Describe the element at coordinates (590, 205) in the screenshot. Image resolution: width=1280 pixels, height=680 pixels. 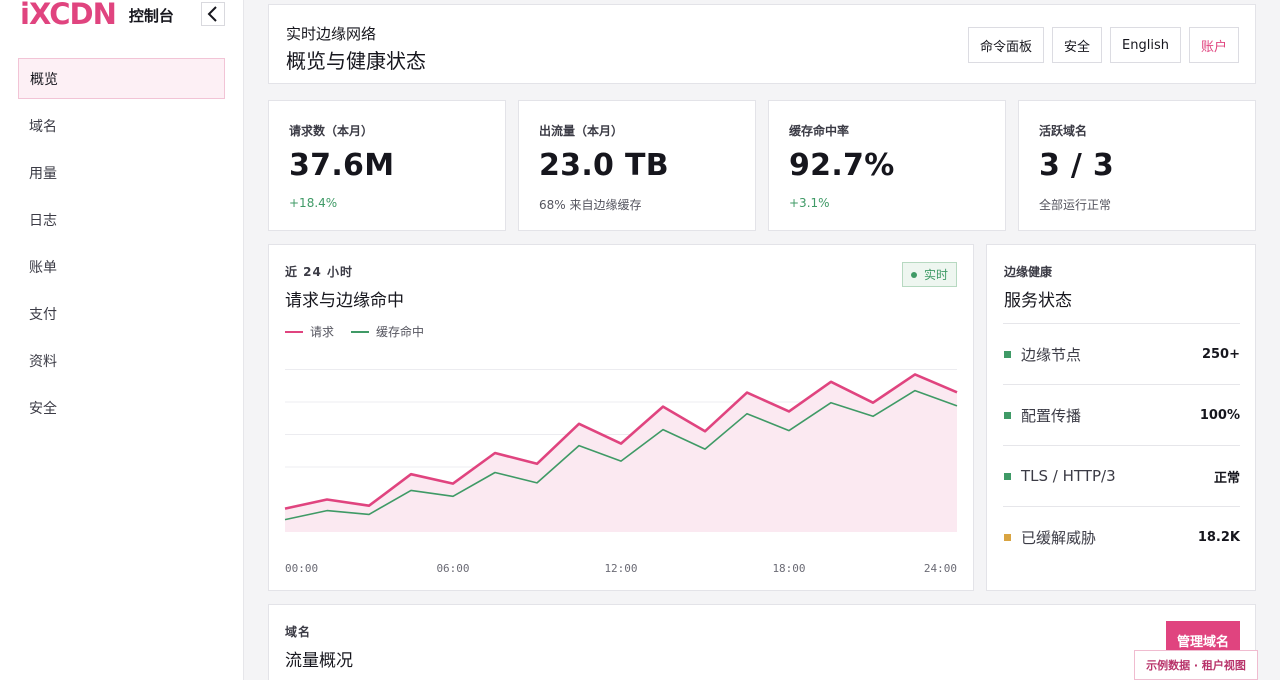
I see `stat-note: 68% 来自边缘缓存` at that location.